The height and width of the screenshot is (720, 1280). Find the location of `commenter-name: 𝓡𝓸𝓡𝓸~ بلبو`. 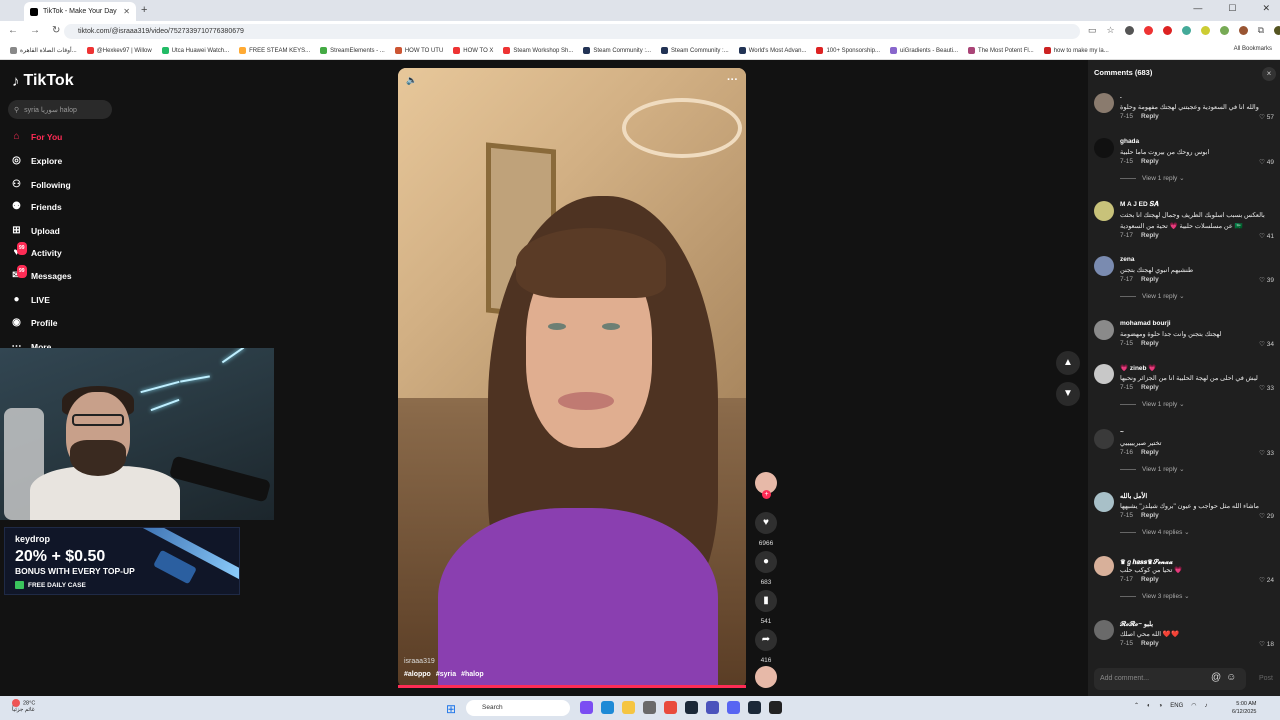

commenter-name: 𝓡𝓸𝓡𝓸~ بلبو is located at coordinates (1136, 624).